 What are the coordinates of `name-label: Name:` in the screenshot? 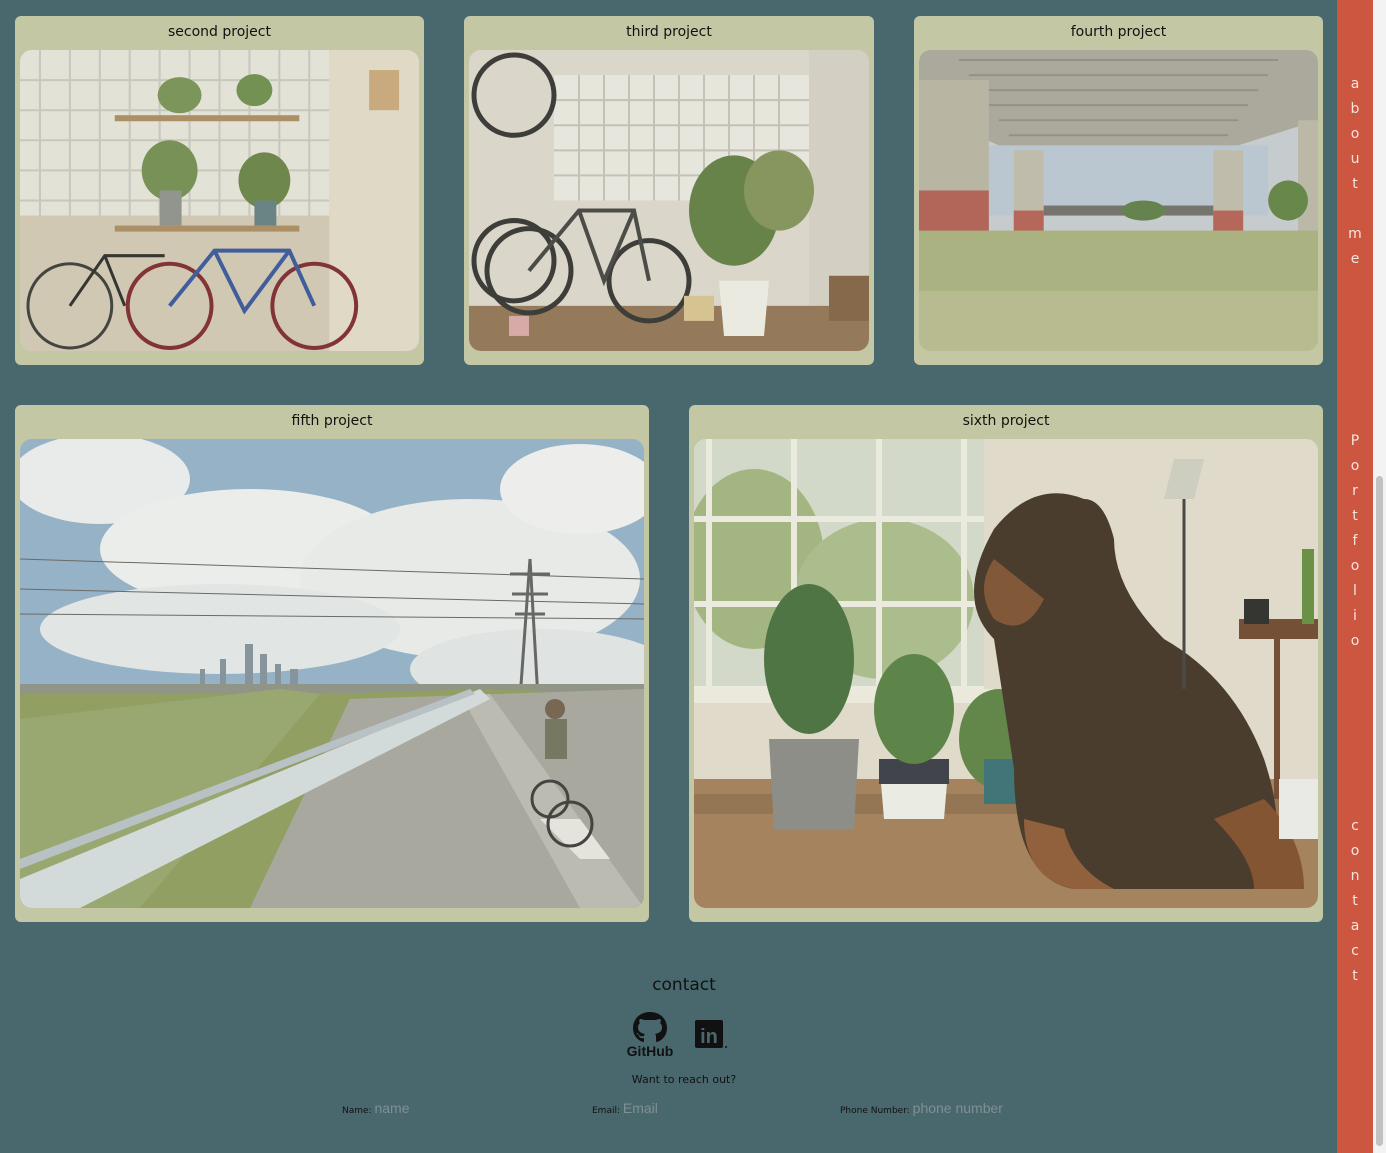 It's located at (357, 1111).